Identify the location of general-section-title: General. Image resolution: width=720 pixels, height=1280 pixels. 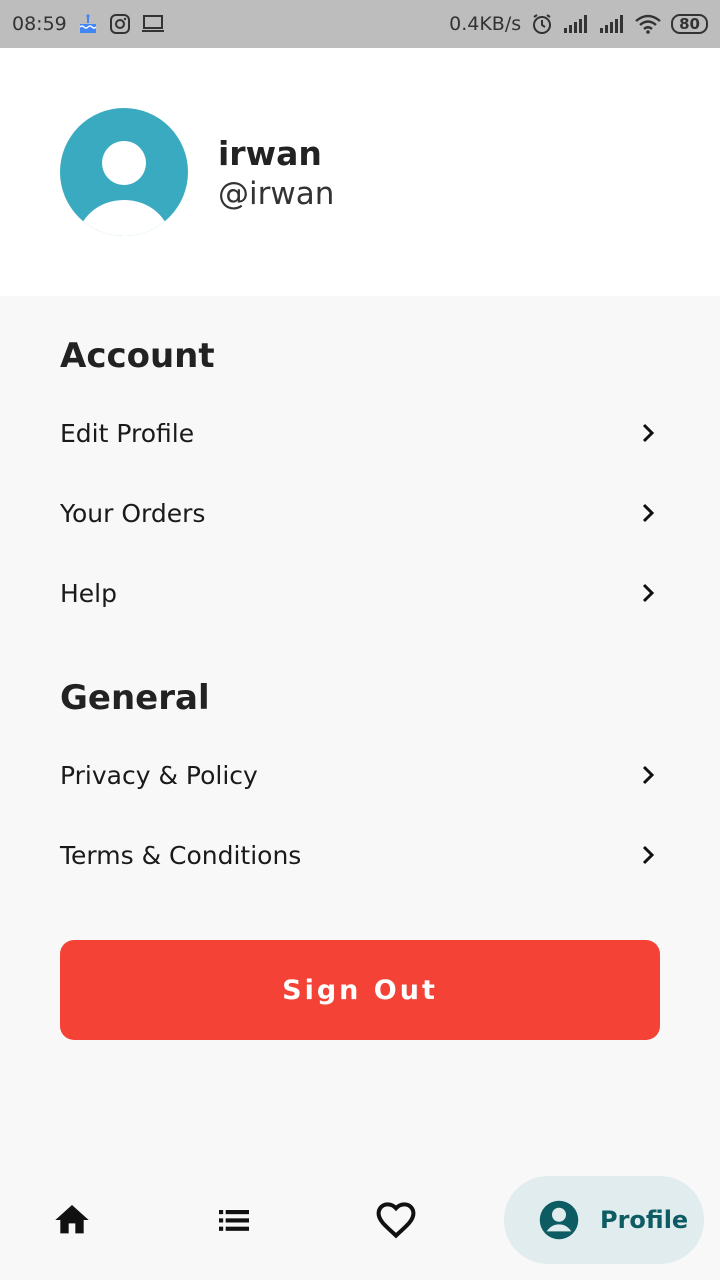
(135, 698).